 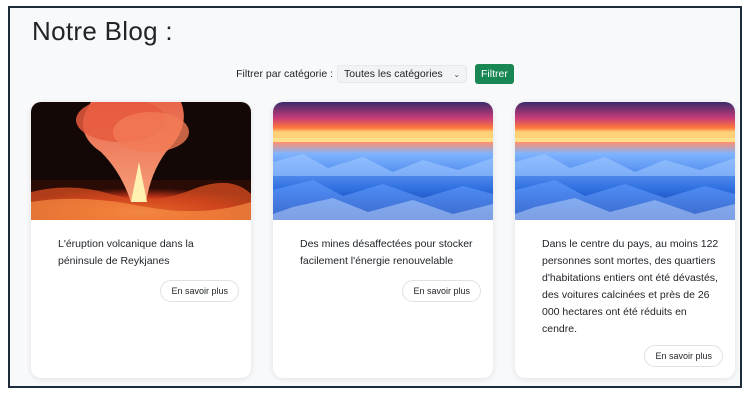 I want to click on category-select: Toutes les catégories ⌄, so click(x=402, y=74).